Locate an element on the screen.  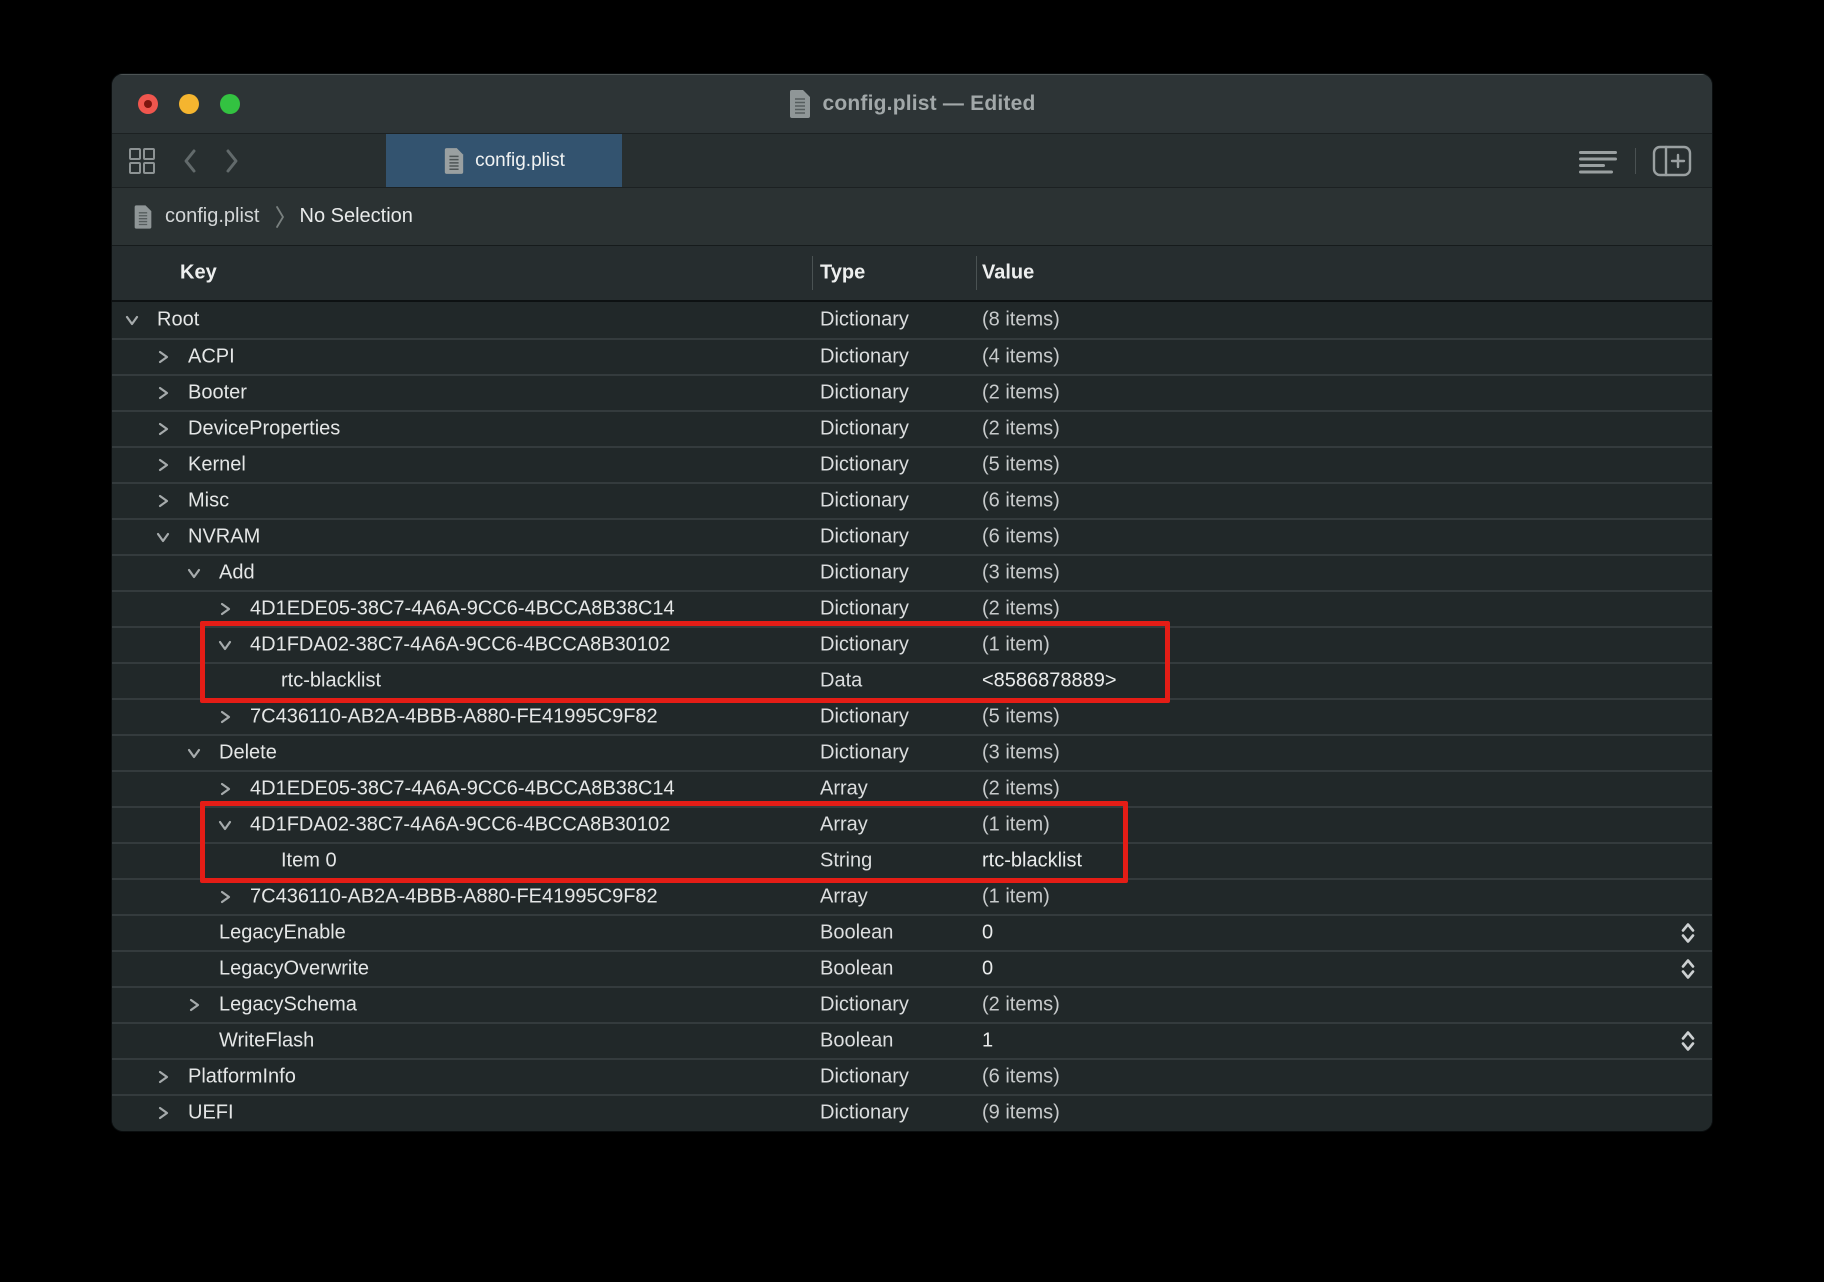
table-row: Misc Dictionary (6 items) is located at coordinates (912, 500).